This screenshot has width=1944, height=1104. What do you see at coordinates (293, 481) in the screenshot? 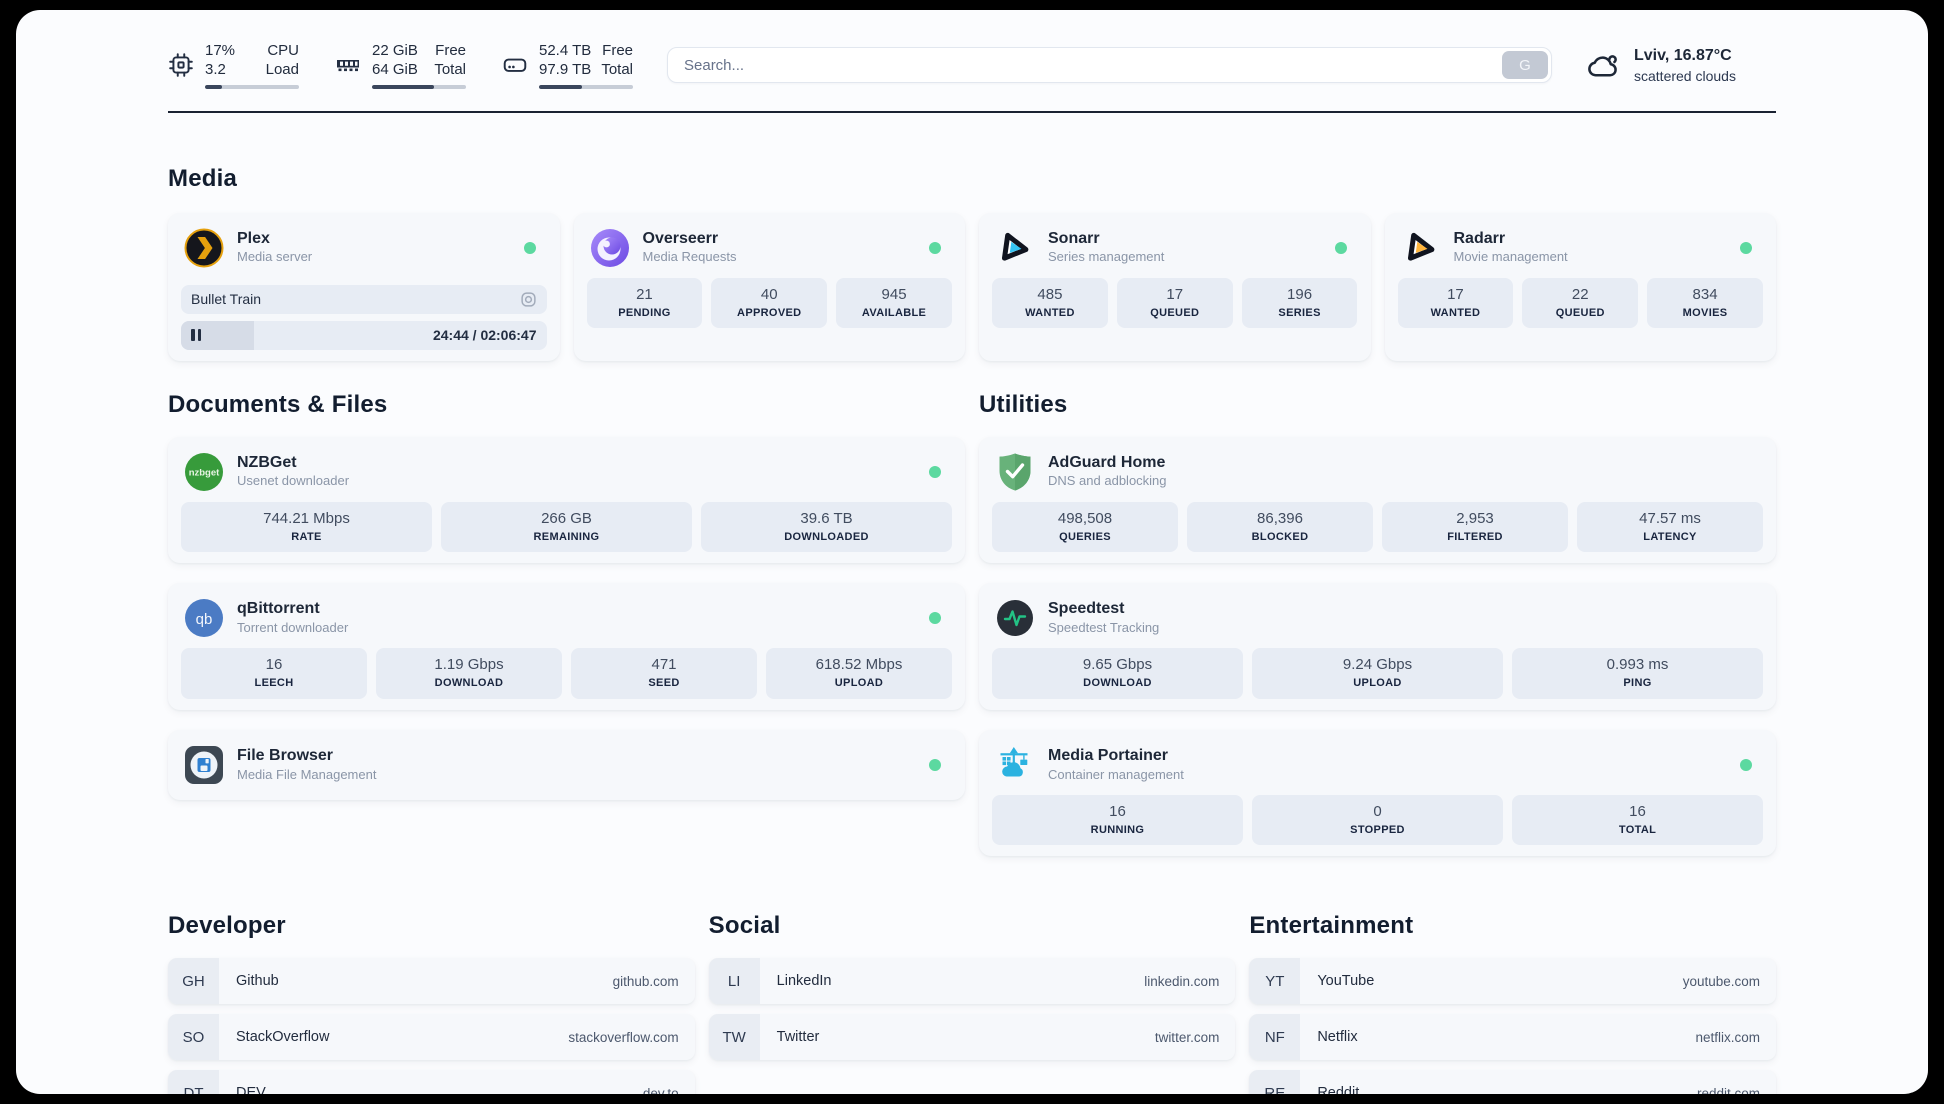
I see `service-description: Usenet downloader` at bounding box center [293, 481].